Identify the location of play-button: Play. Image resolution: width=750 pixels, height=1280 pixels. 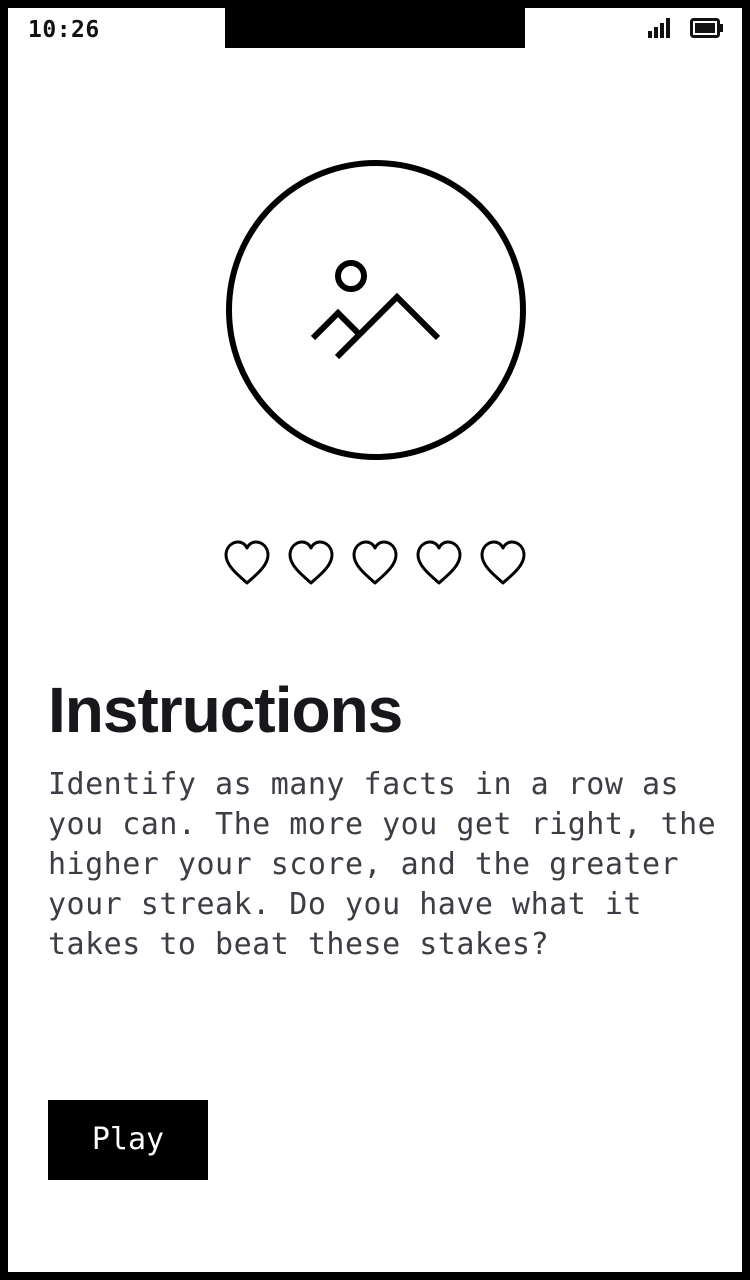
(128, 1140).